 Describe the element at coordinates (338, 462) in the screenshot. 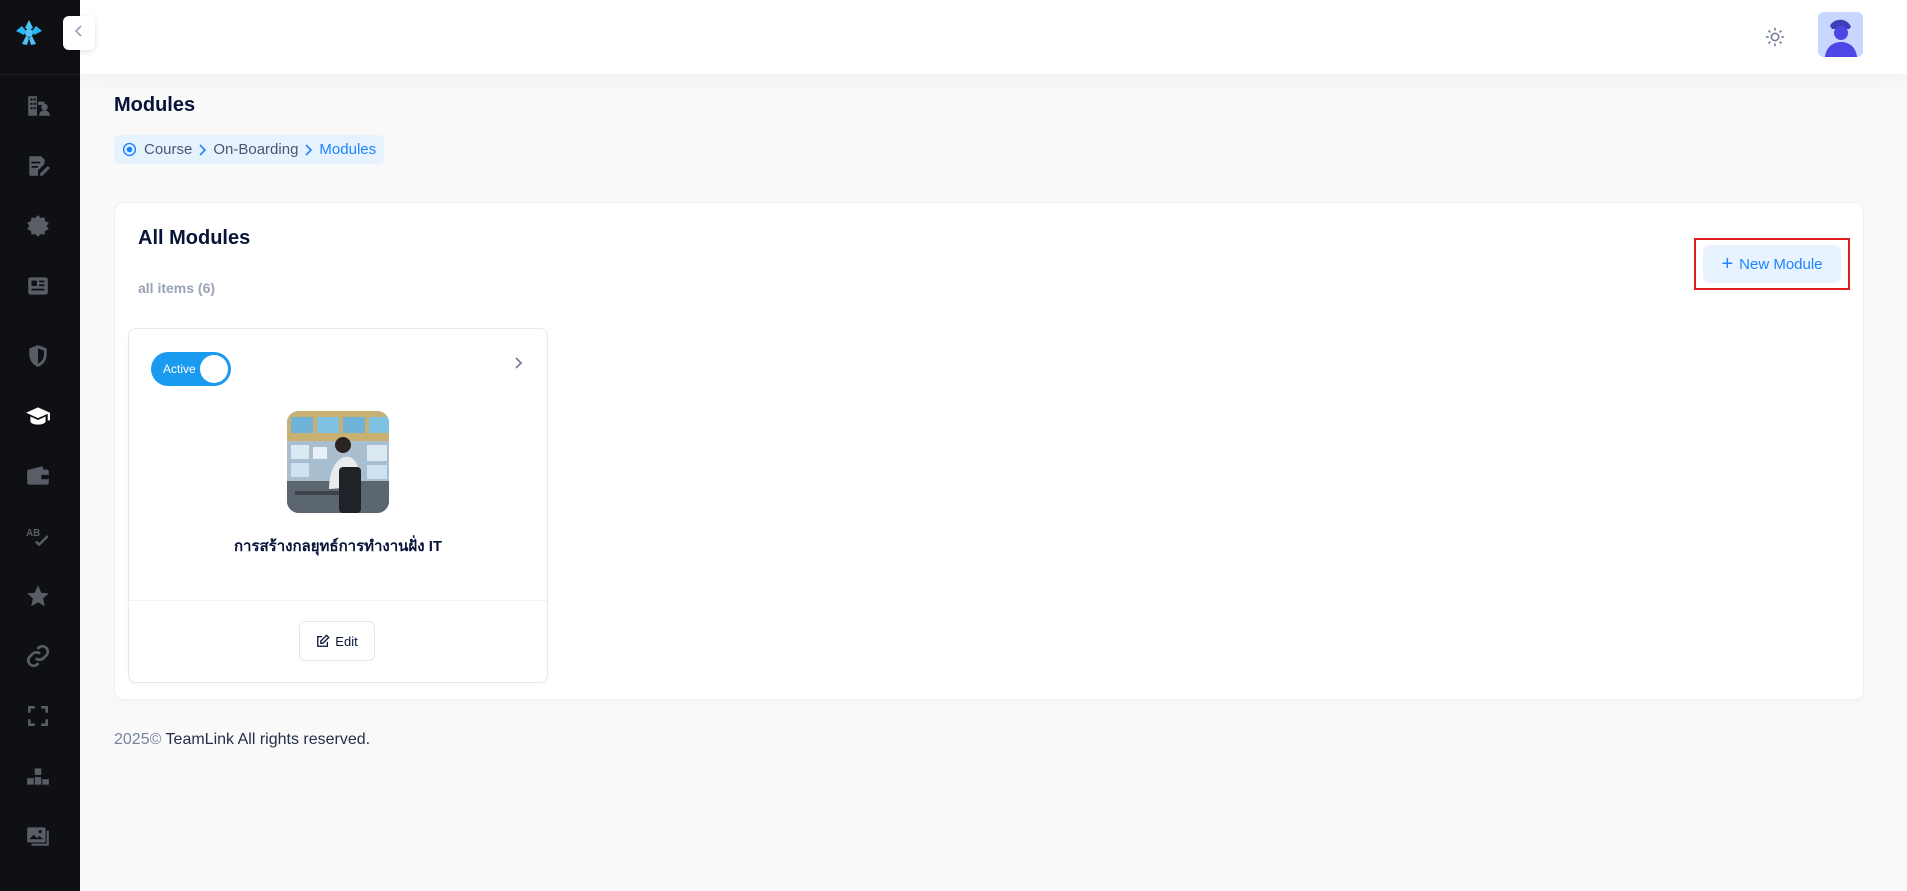

I see `module-thumbnail` at that location.